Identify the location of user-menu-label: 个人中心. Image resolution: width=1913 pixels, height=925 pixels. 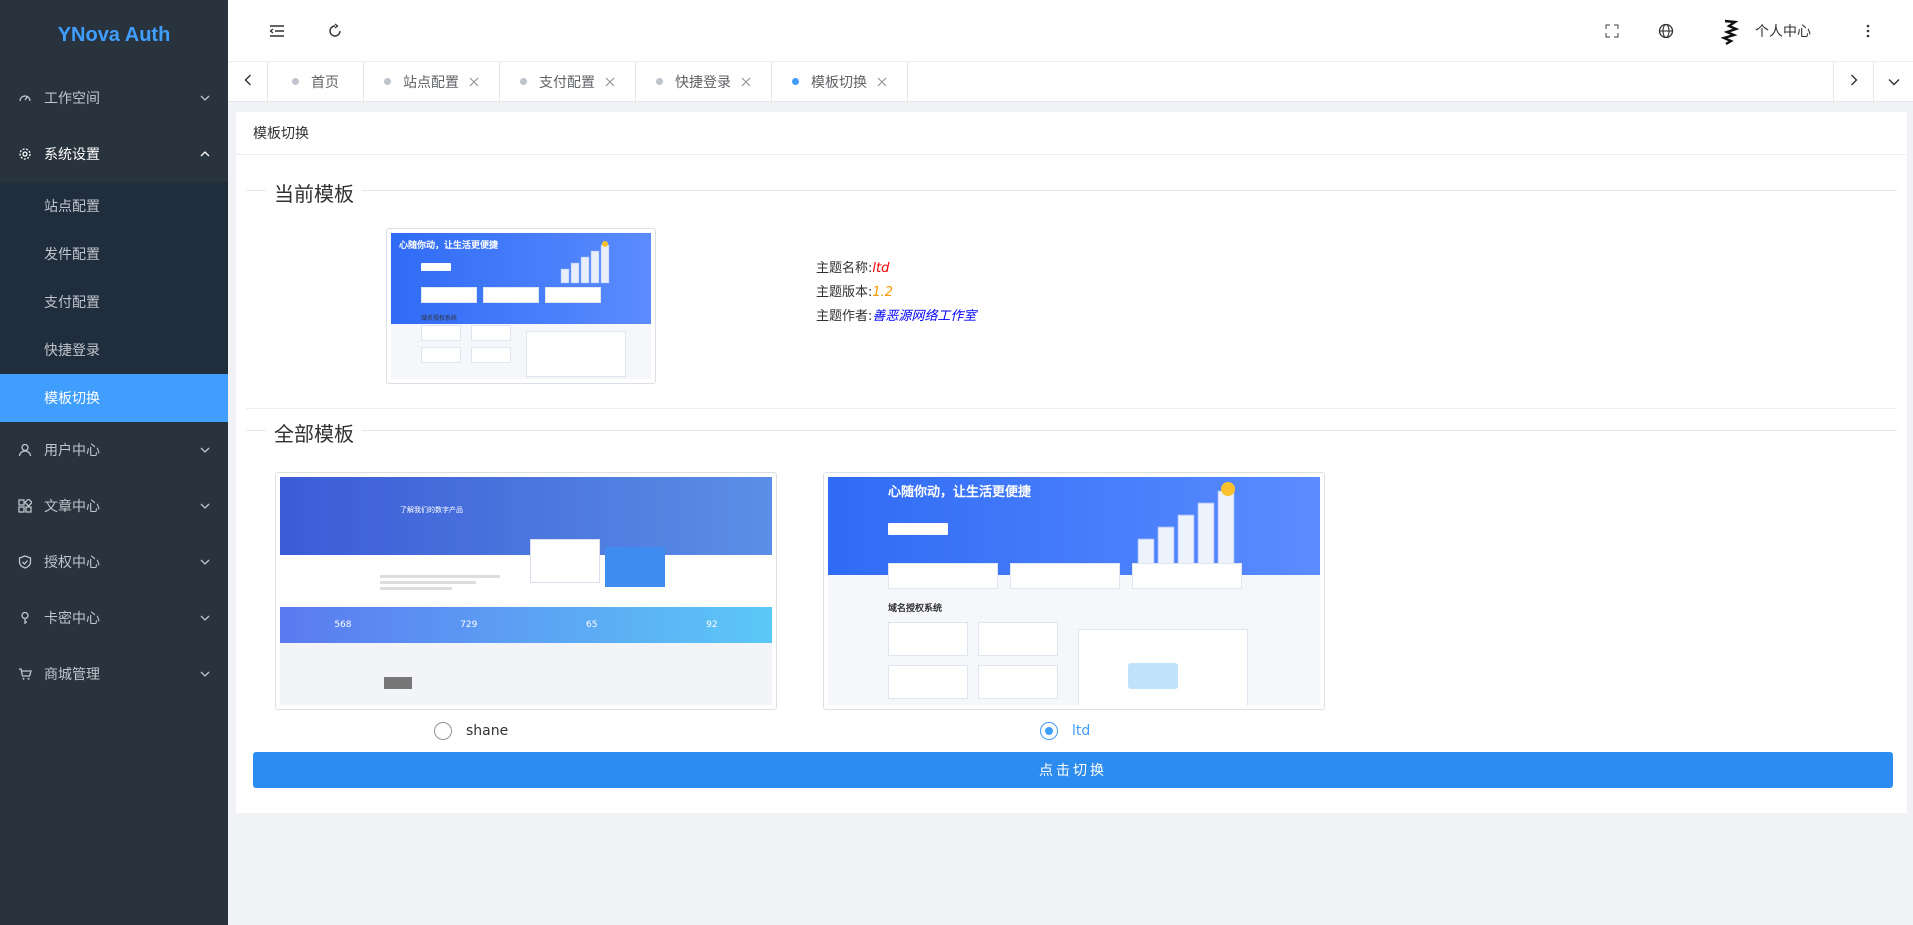
(1783, 31).